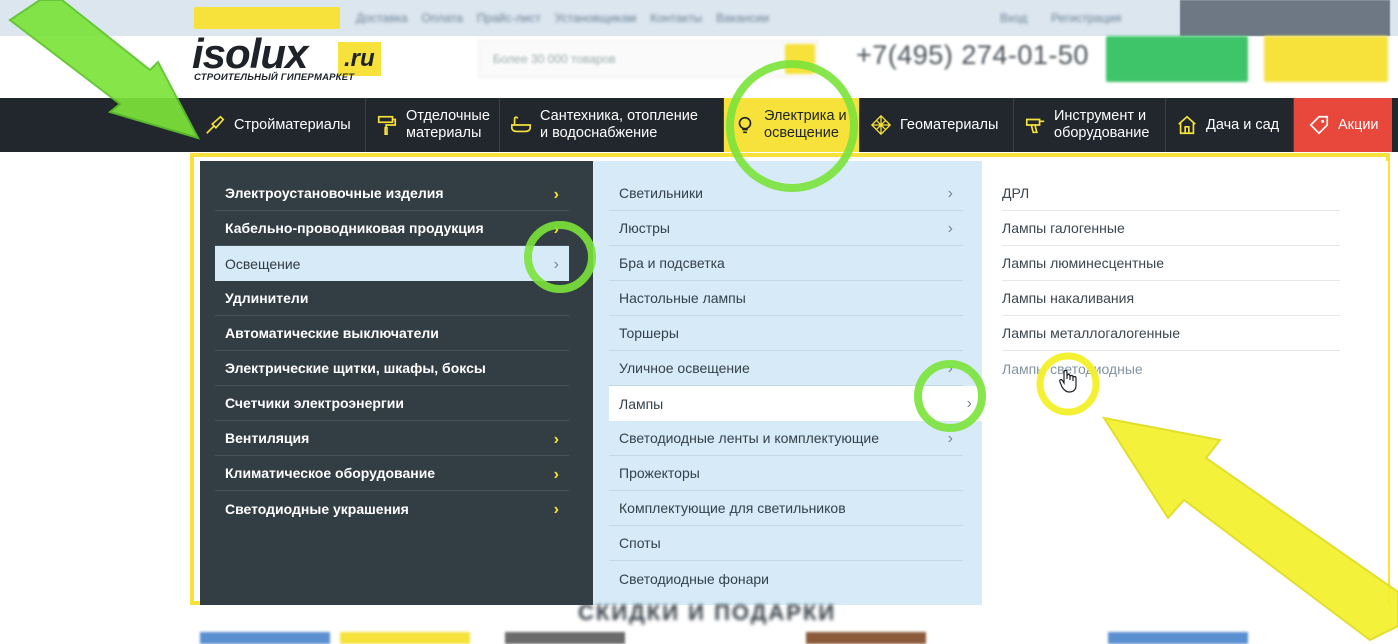 The height and width of the screenshot is (644, 1398). What do you see at coordinates (1171, 298) in the screenshot?
I see `lamp-type-item: Лампы накаливания` at bounding box center [1171, 298].